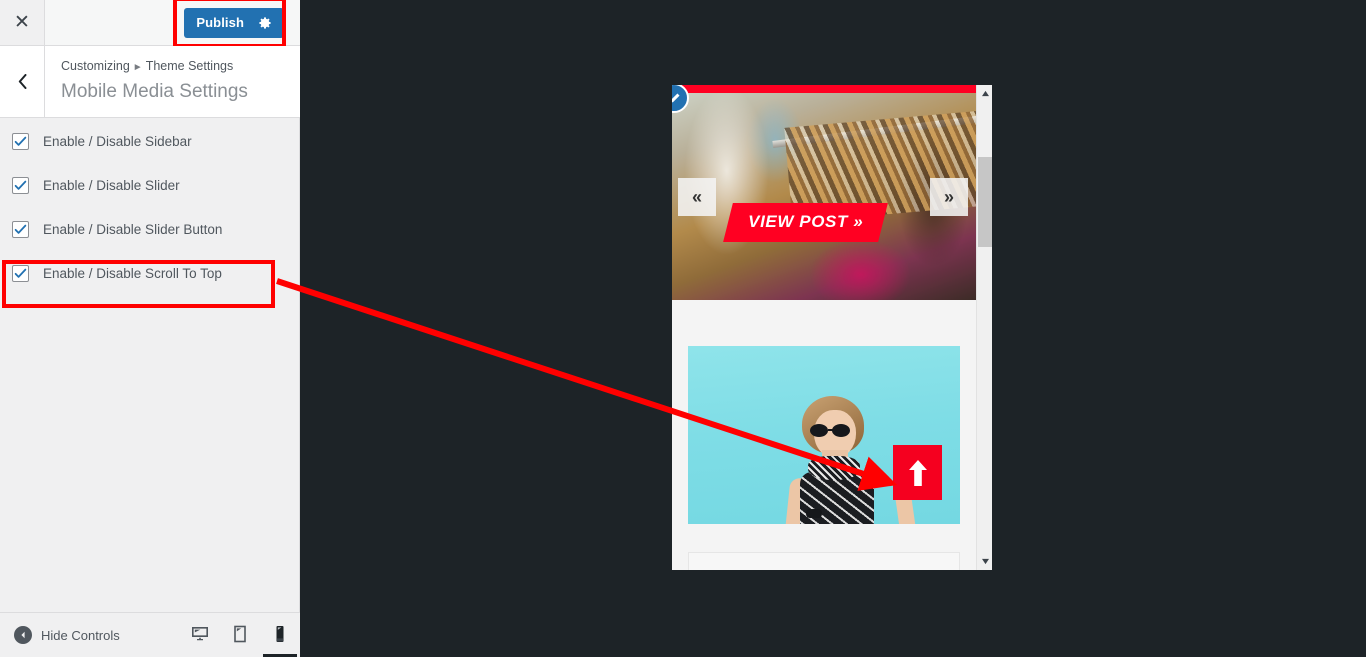 The image size is (1366, 657). I want to click on scrollbar-thumb, so click(985, 202).